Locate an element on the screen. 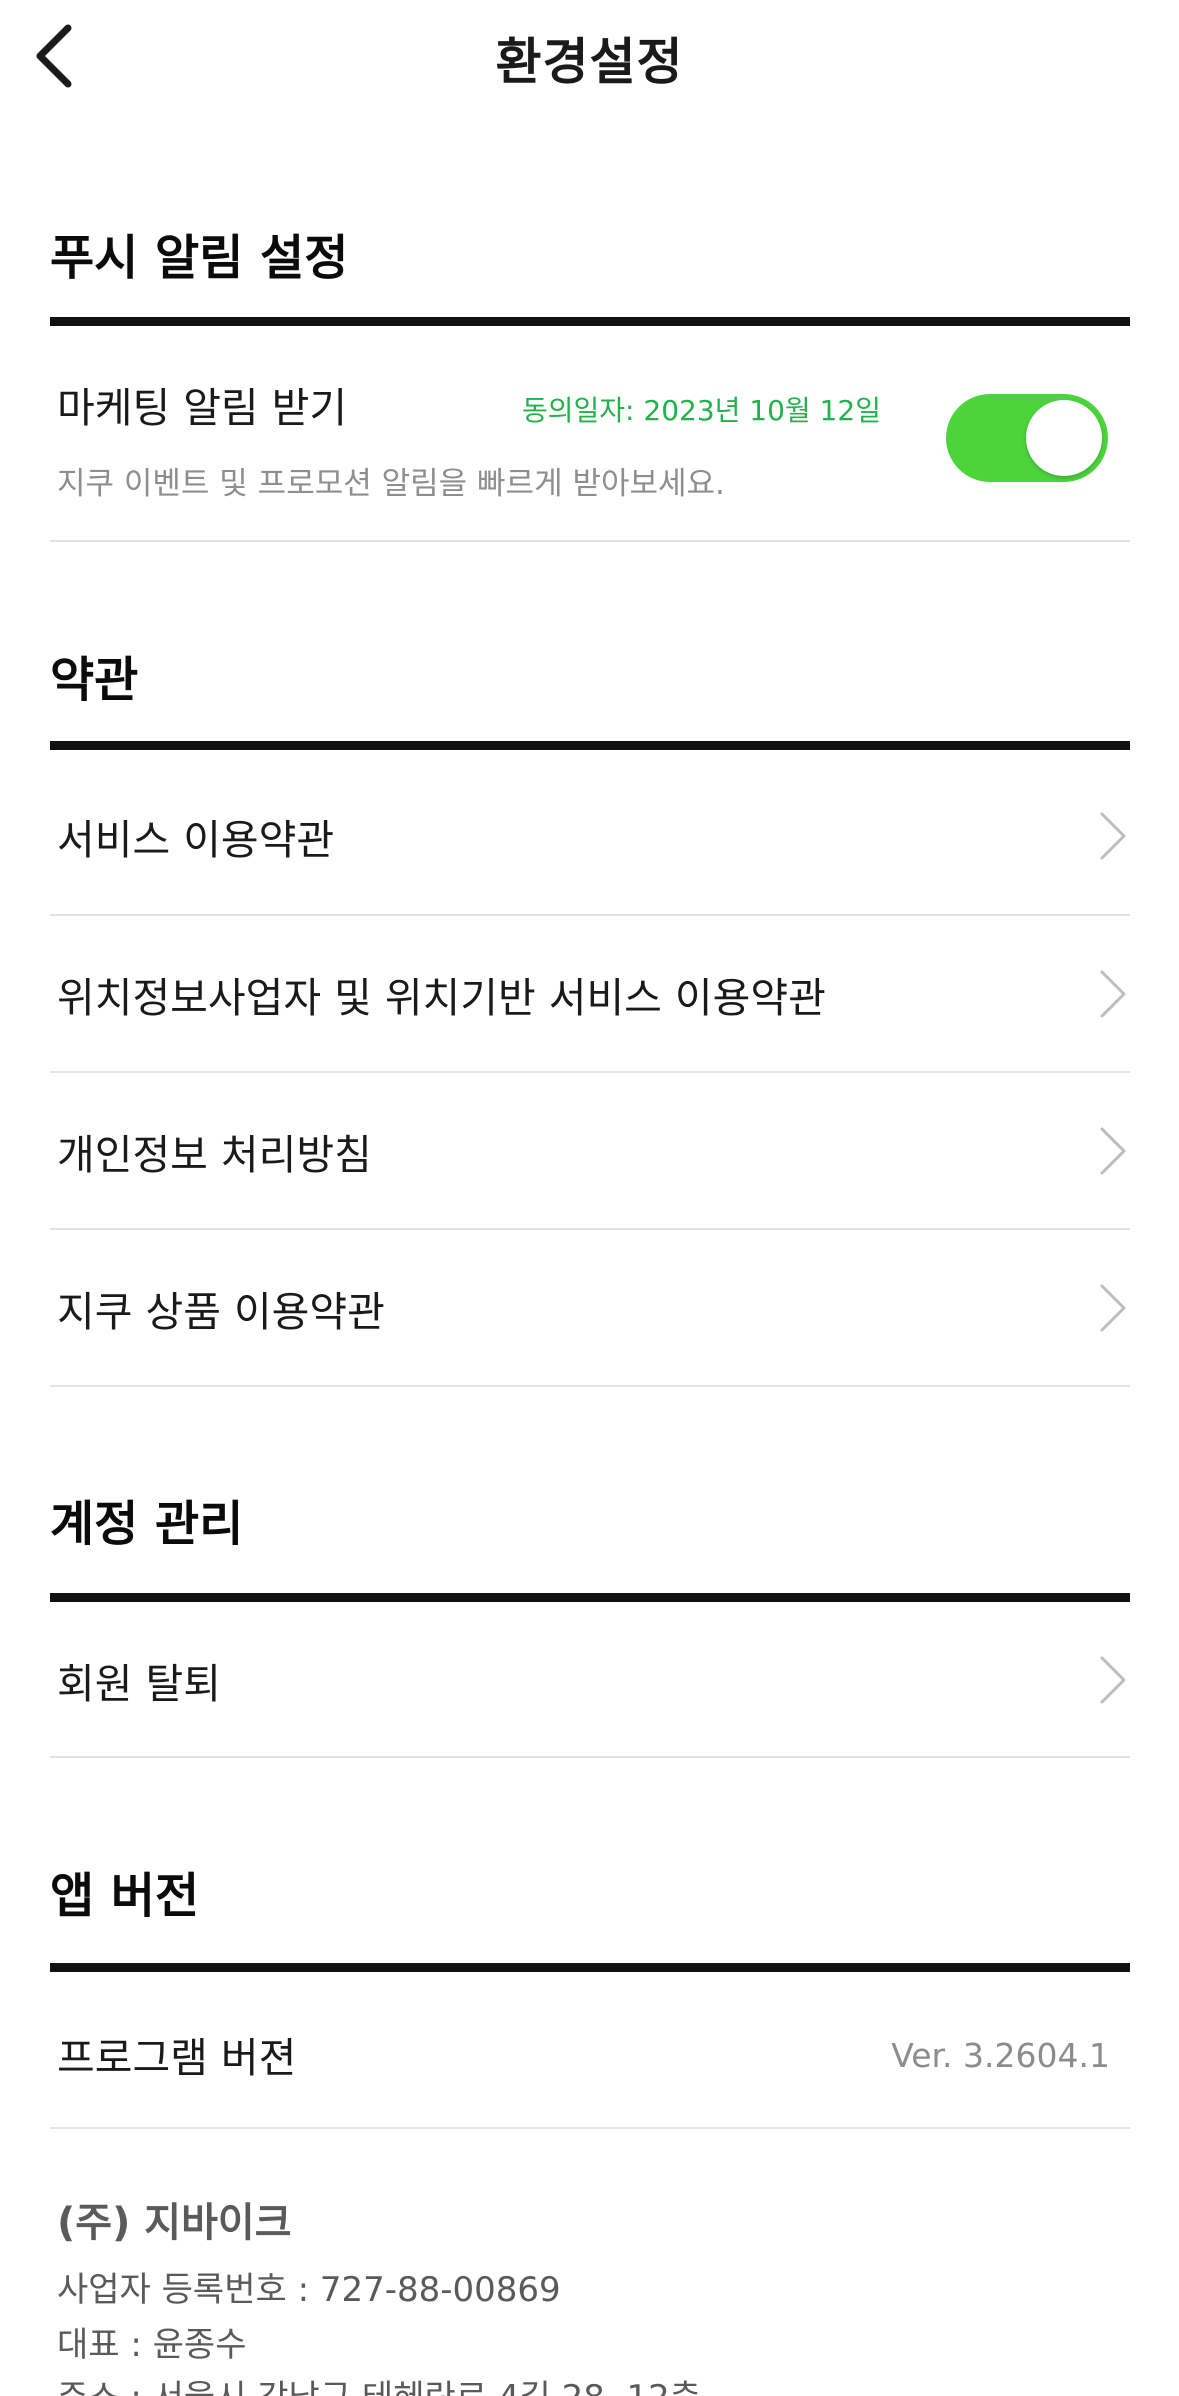  marketing-description: 지쿠 이벤트 및 프로모션 알림을 빠르게 받아보세요. is located at coordinates (391, 484).